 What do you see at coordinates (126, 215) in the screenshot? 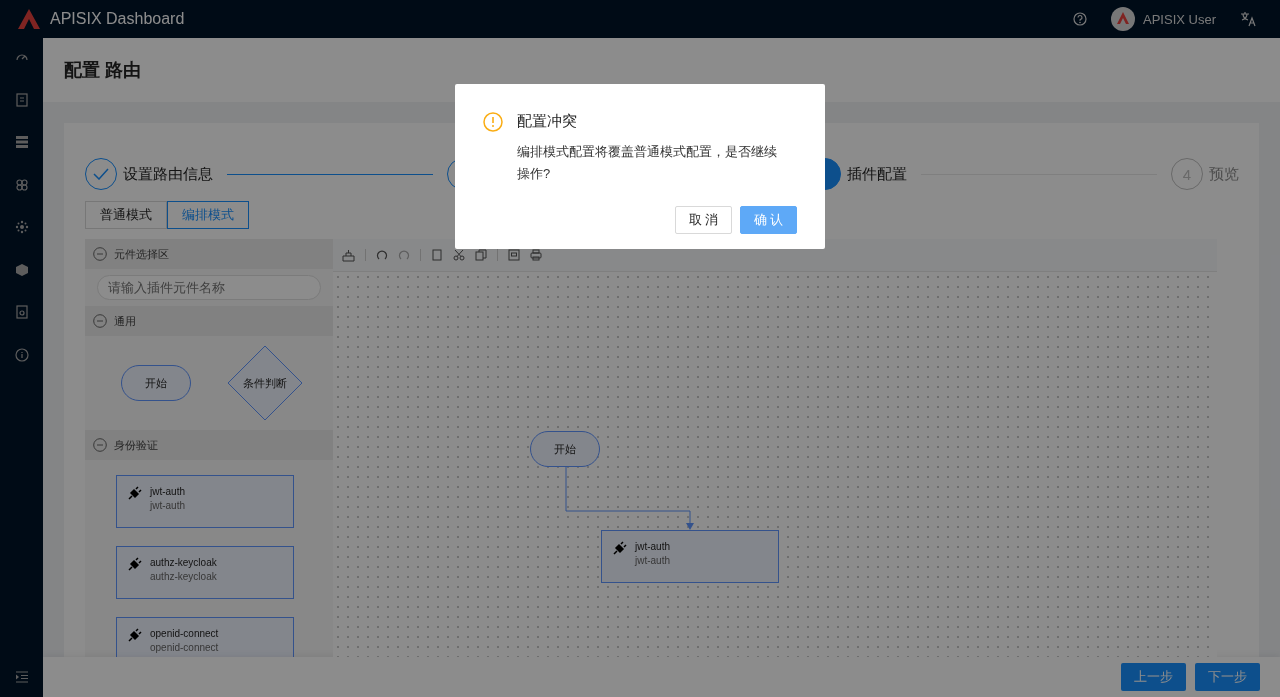
I see `mode-tab: 普通模式` at bounding box center [126, 215].